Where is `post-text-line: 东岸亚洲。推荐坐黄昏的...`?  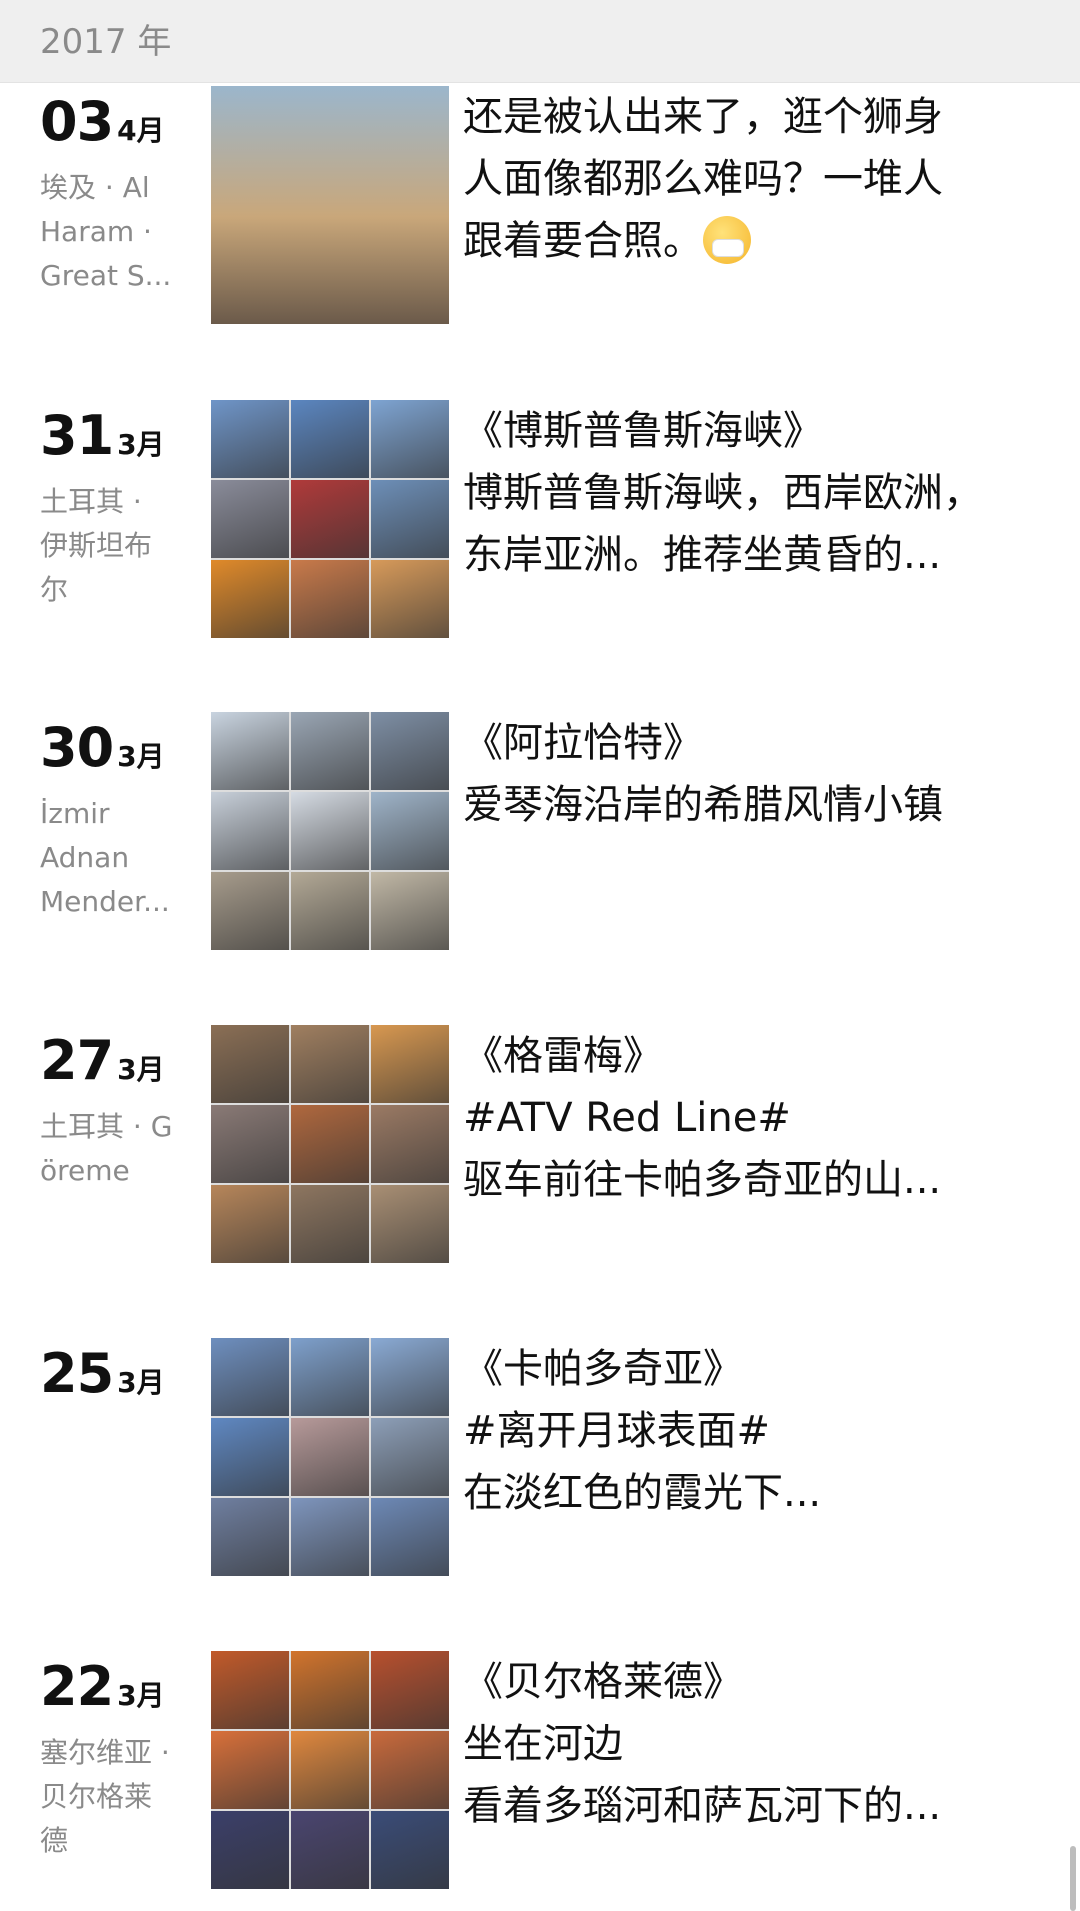
post-text-line: 东岸亚洲。推荐坐黄昏的... is located at coordinates (702, 555).